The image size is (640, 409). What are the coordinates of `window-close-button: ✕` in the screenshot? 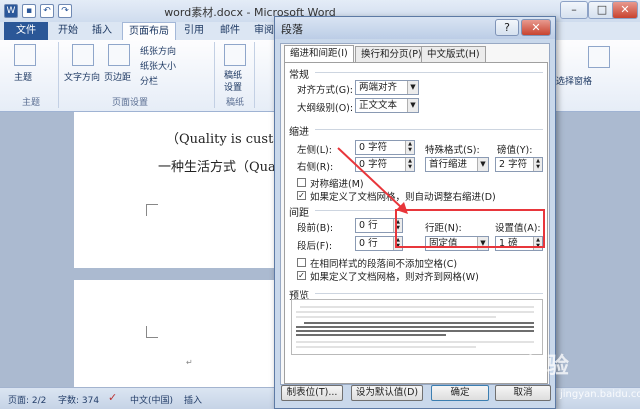 It's located at (625, 10).